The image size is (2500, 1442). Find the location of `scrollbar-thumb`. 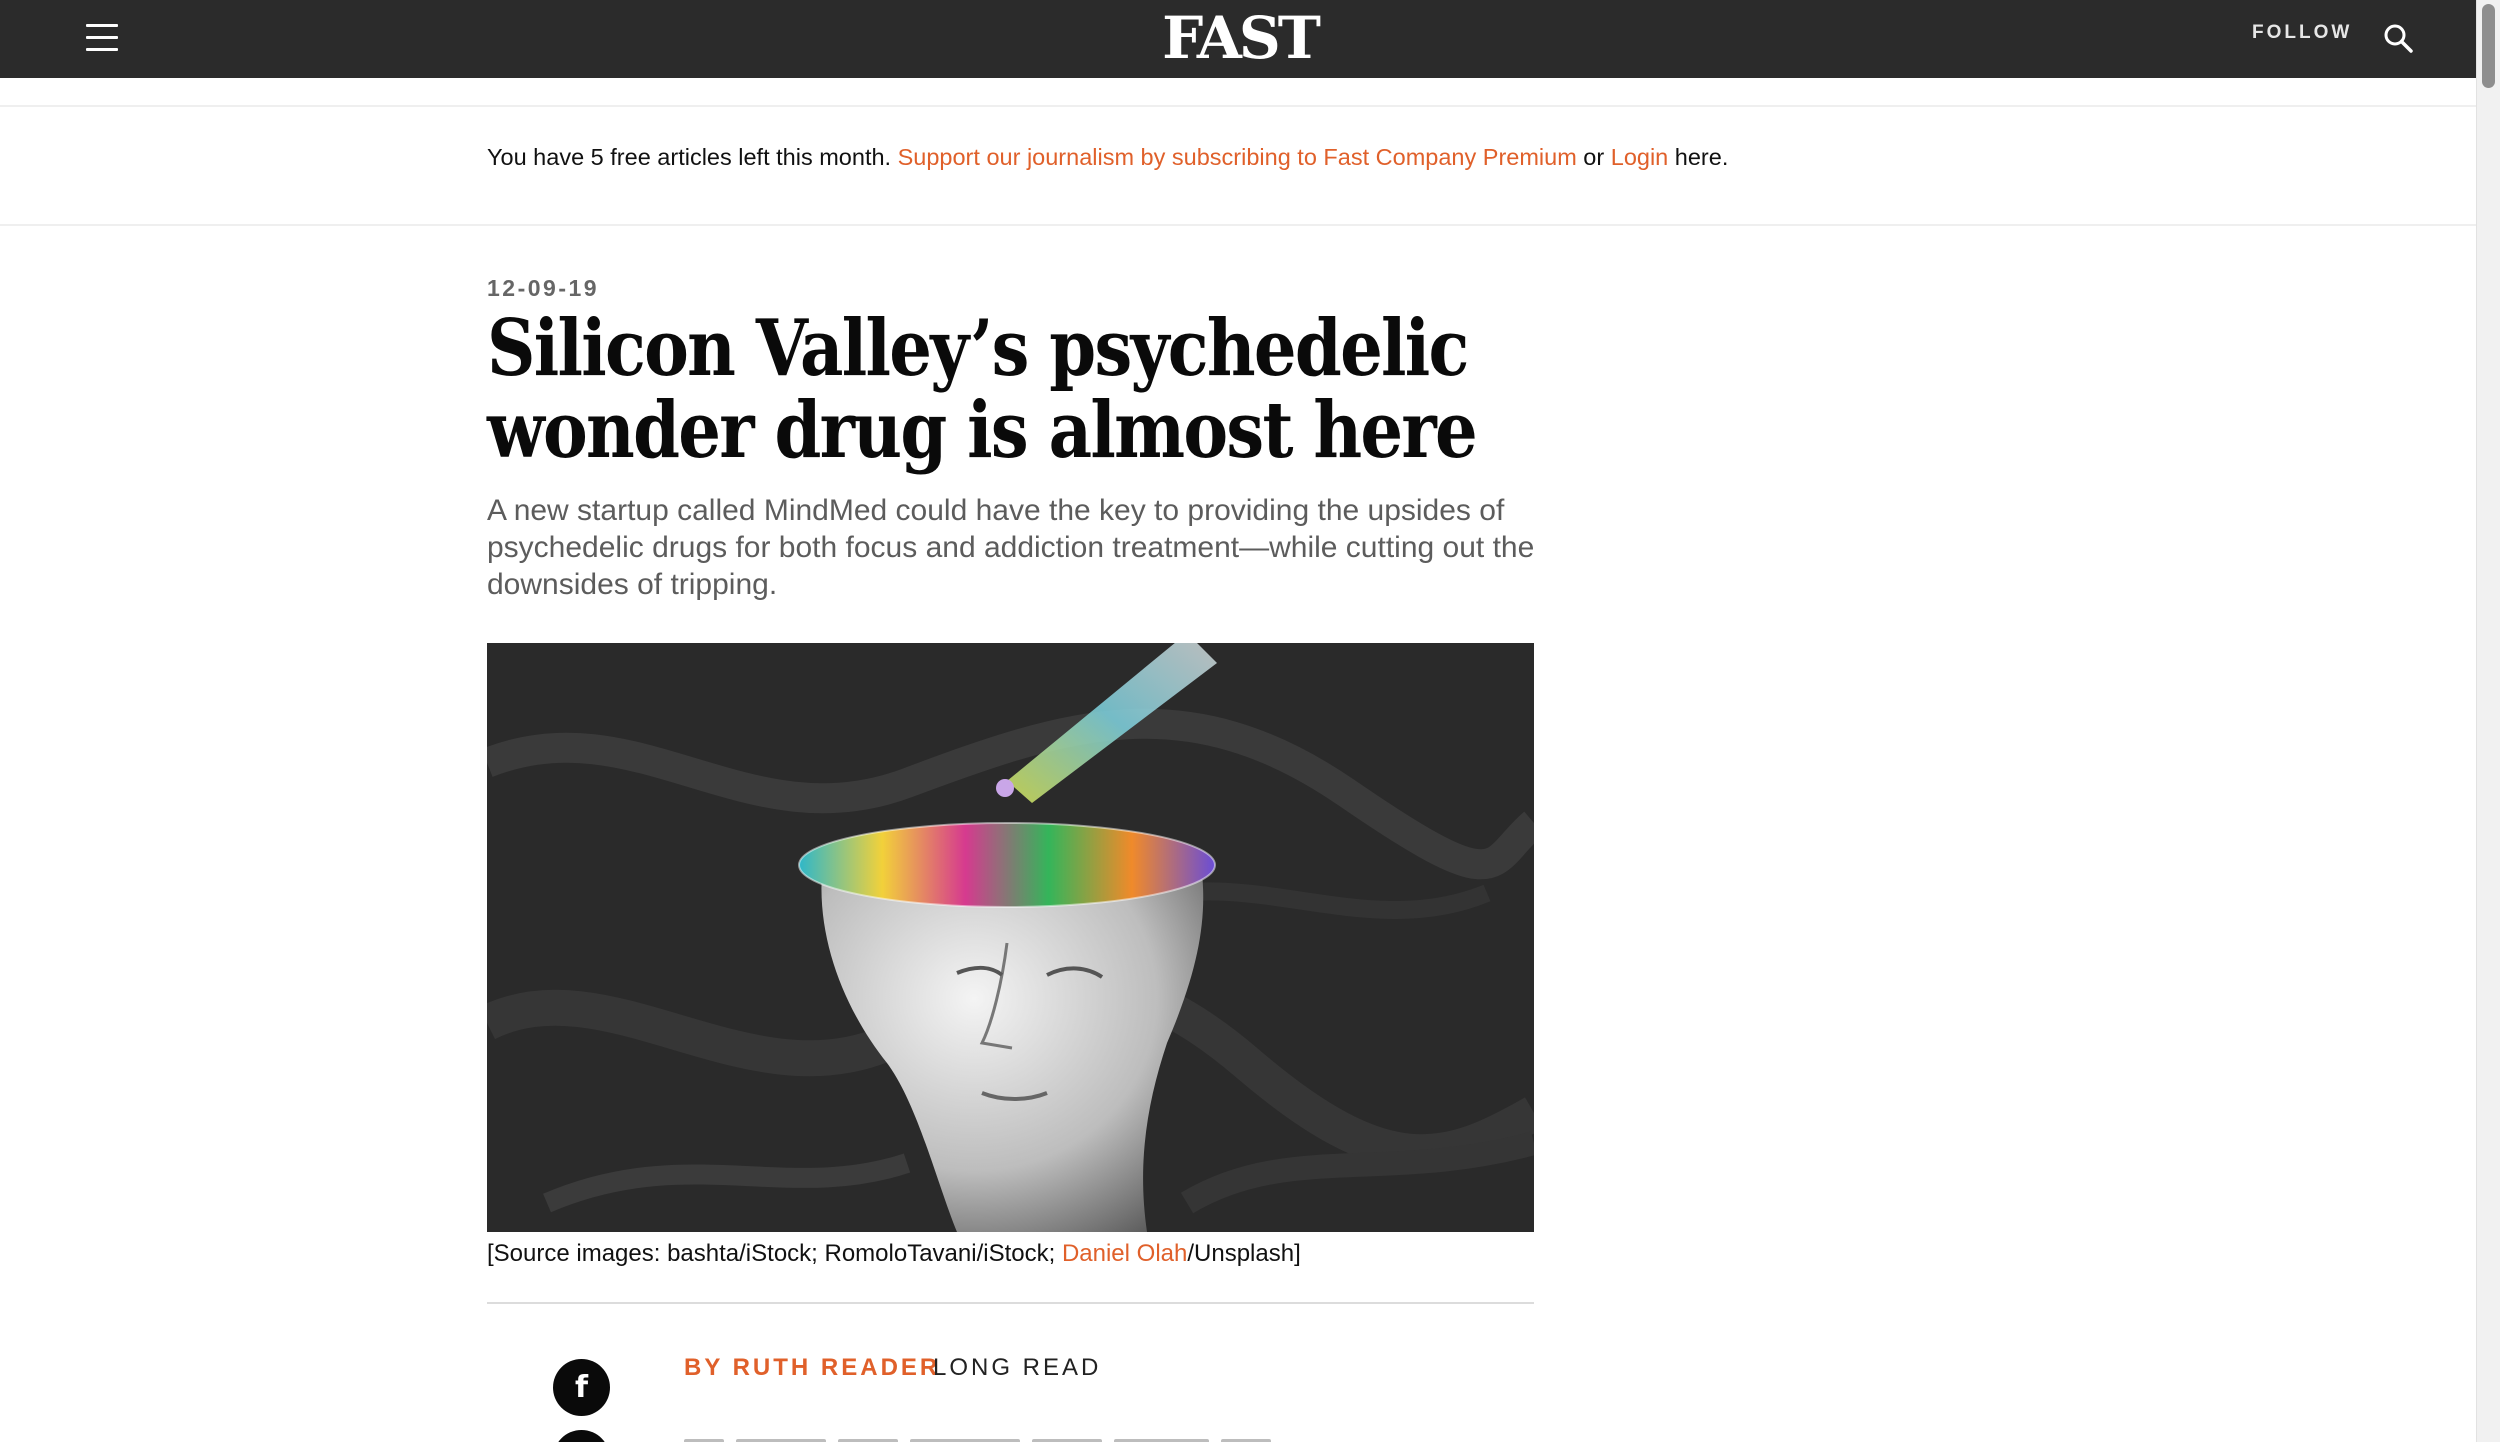

scrollbar-thumb is located at coordinates (2488, 46).